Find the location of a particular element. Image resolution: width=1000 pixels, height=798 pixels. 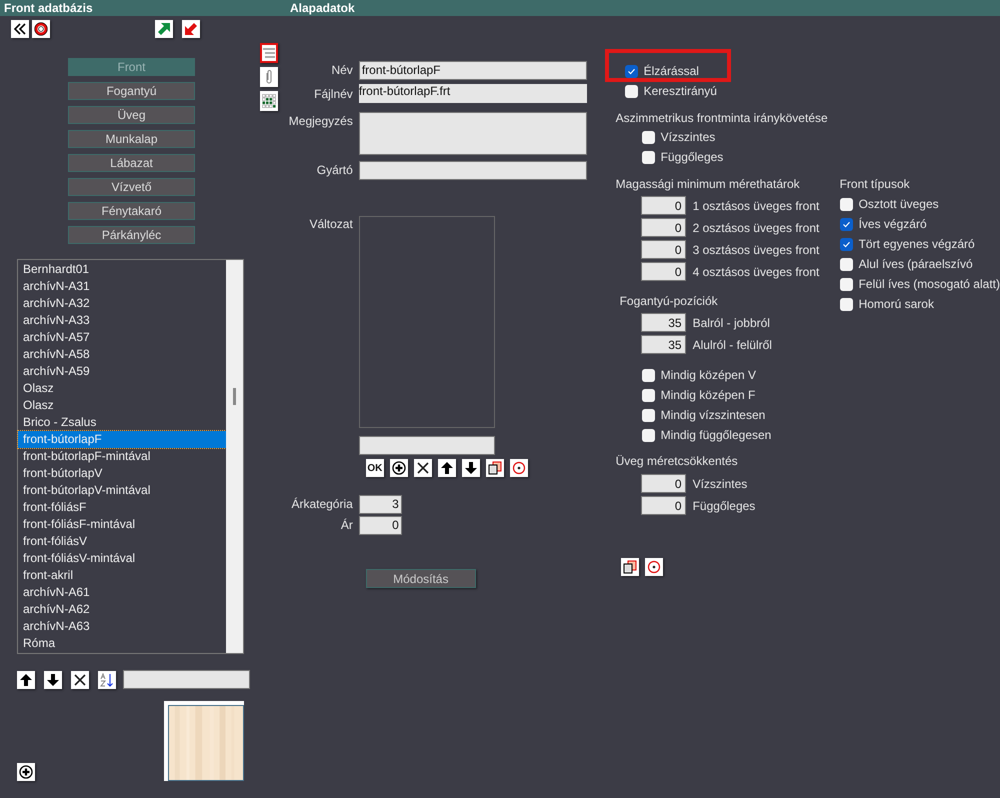

grid-icon is located at coordinates (269, 101).